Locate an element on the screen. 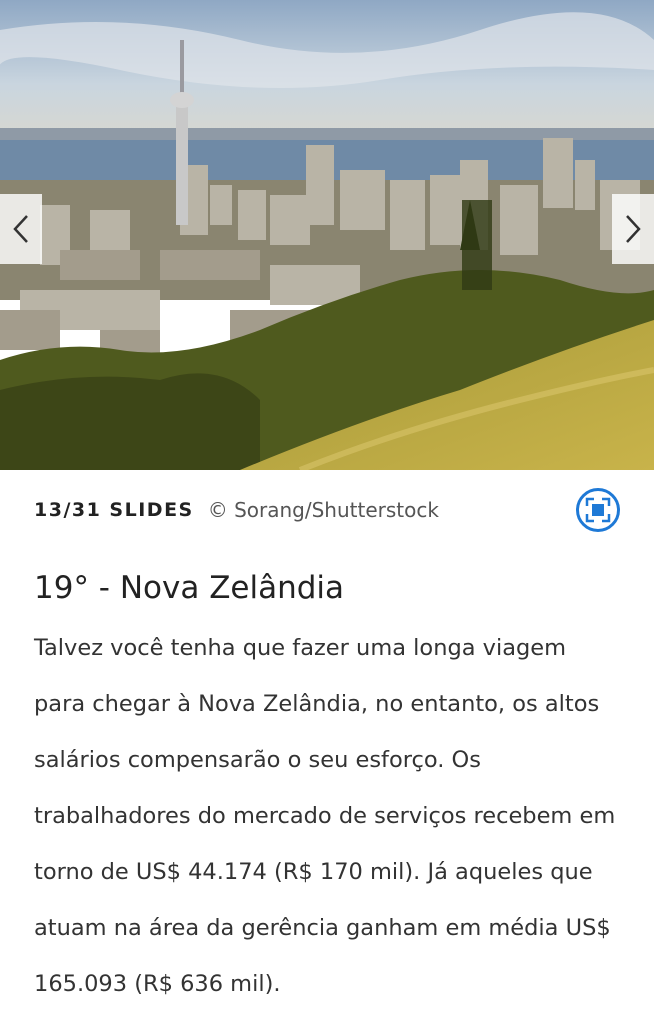 This screenshot has width=654, height=1024. chevron-right-icon is located at coordinates (633, 229).